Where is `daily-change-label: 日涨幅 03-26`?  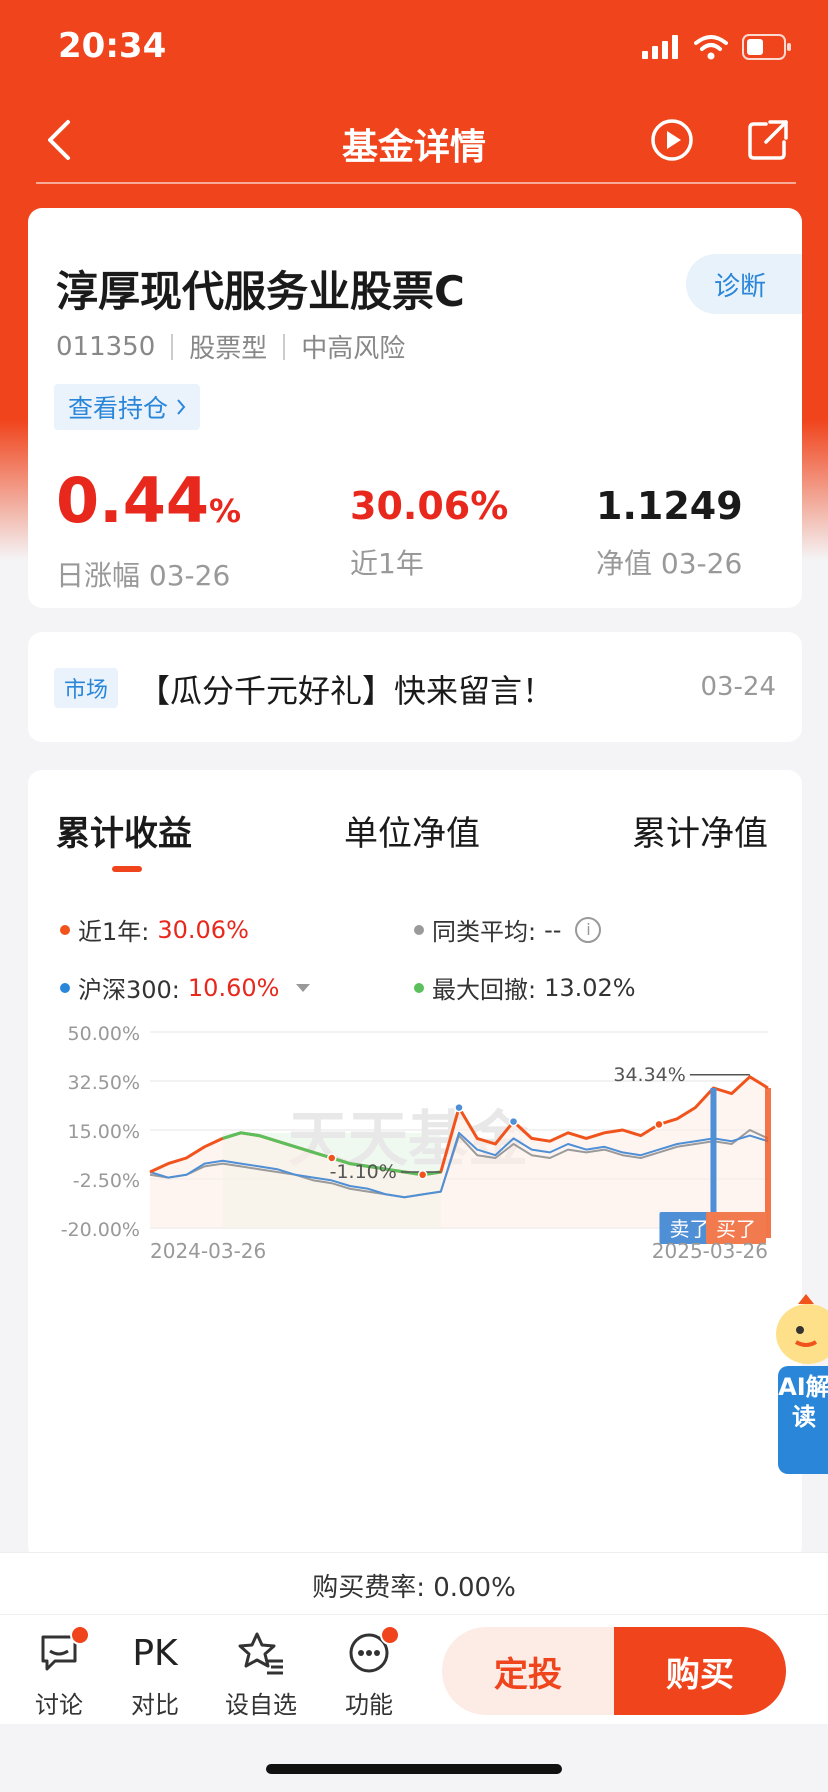
daily-change-label: 日涨幅 03-26 is located at coordinates (143, 575).